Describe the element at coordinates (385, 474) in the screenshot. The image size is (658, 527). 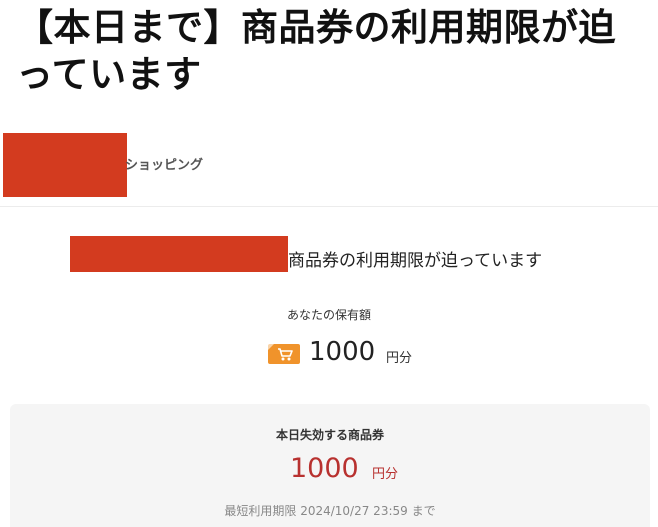
I see `expiring-unit: 円分` at that location.